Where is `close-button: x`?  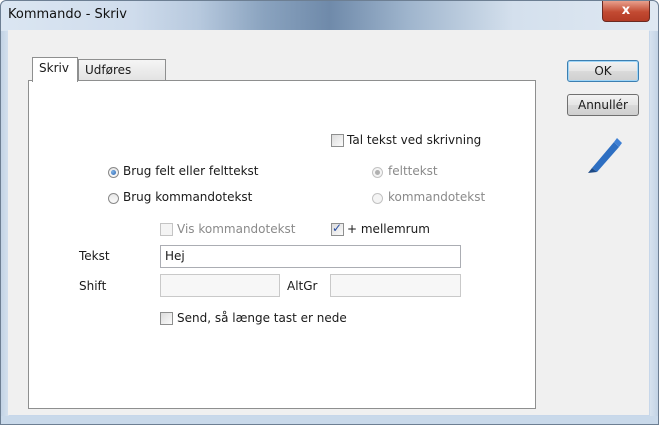
close-button: x is located at coordinates (626, 11).